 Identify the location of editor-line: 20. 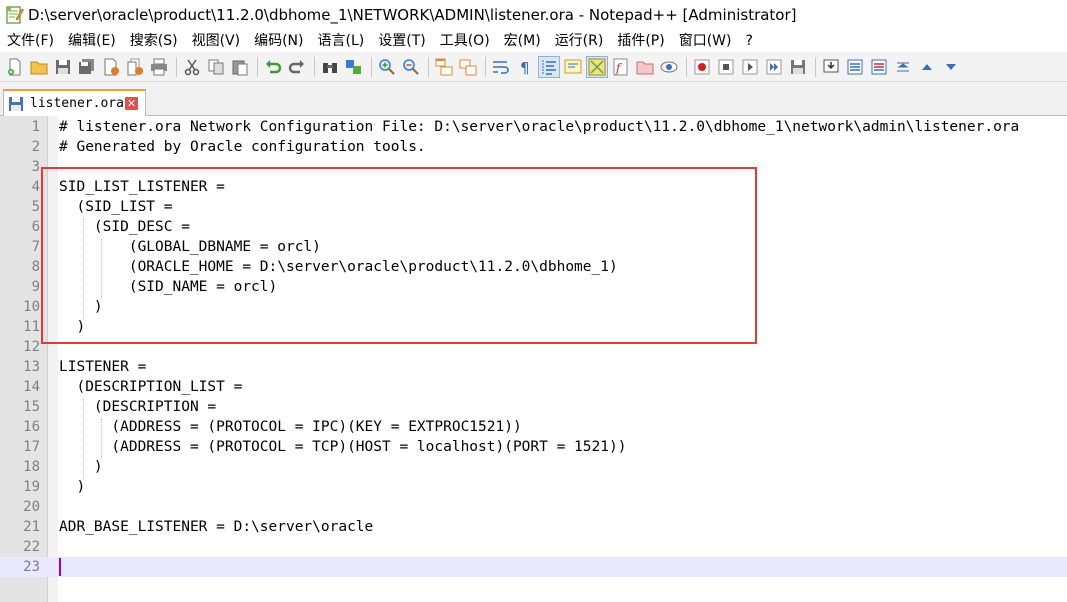
(533, 507).